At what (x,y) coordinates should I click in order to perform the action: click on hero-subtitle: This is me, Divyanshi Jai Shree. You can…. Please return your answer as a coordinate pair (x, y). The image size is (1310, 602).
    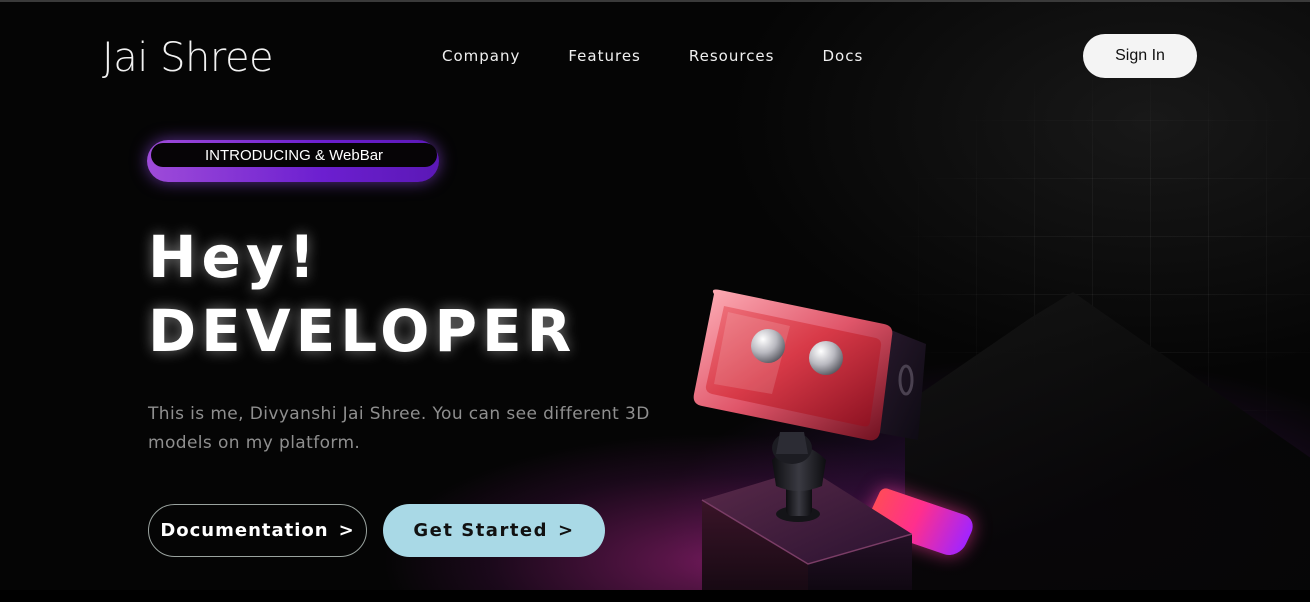
    Looking at the image, I should click on (399, 428).